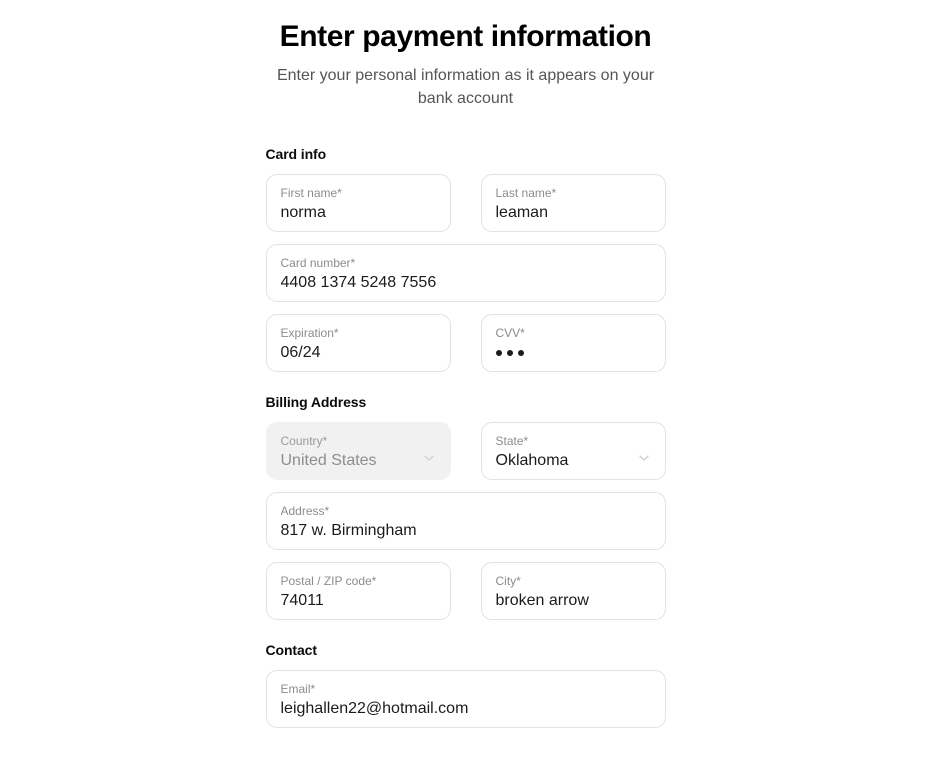  What do you see at coordinates (303, 212) in the screenshot?
I see `first-name-value: norma` at bounding box center [303, 212].